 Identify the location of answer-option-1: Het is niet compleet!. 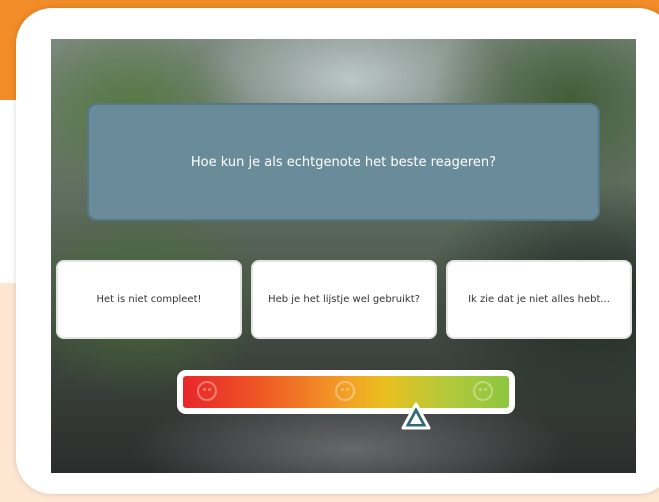
(149, 299).